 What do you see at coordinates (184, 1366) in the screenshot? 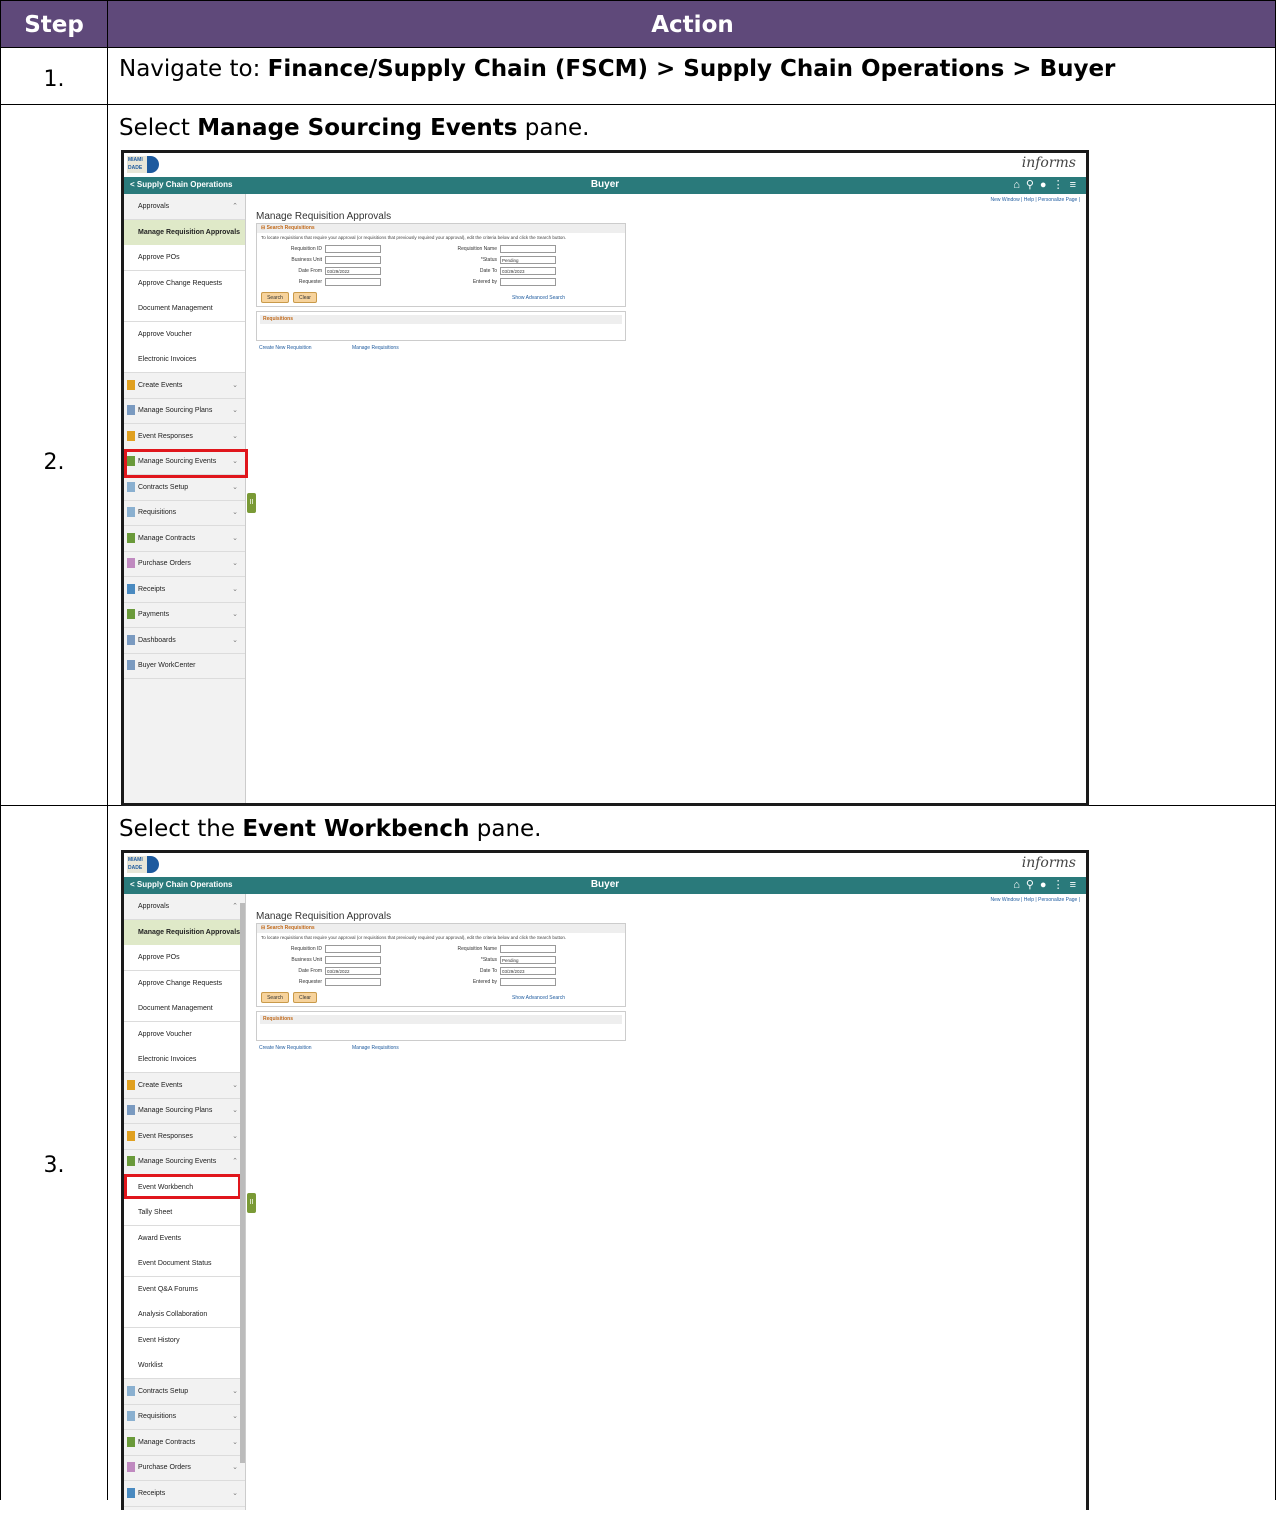
I see `sidebar-item-worklist: Worklist` at bounding box center [184, 1366].